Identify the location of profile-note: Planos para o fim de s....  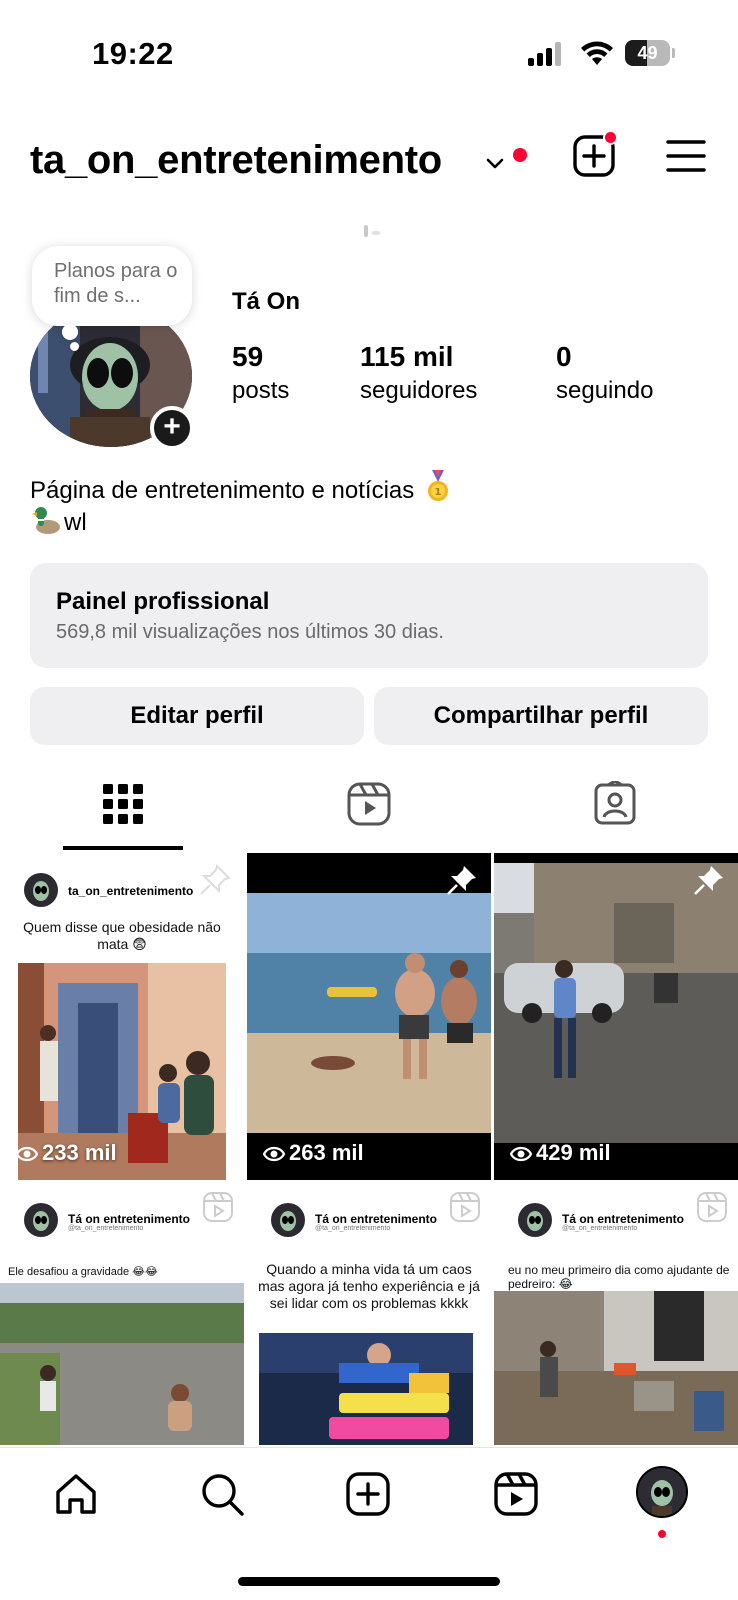
(112, 286).